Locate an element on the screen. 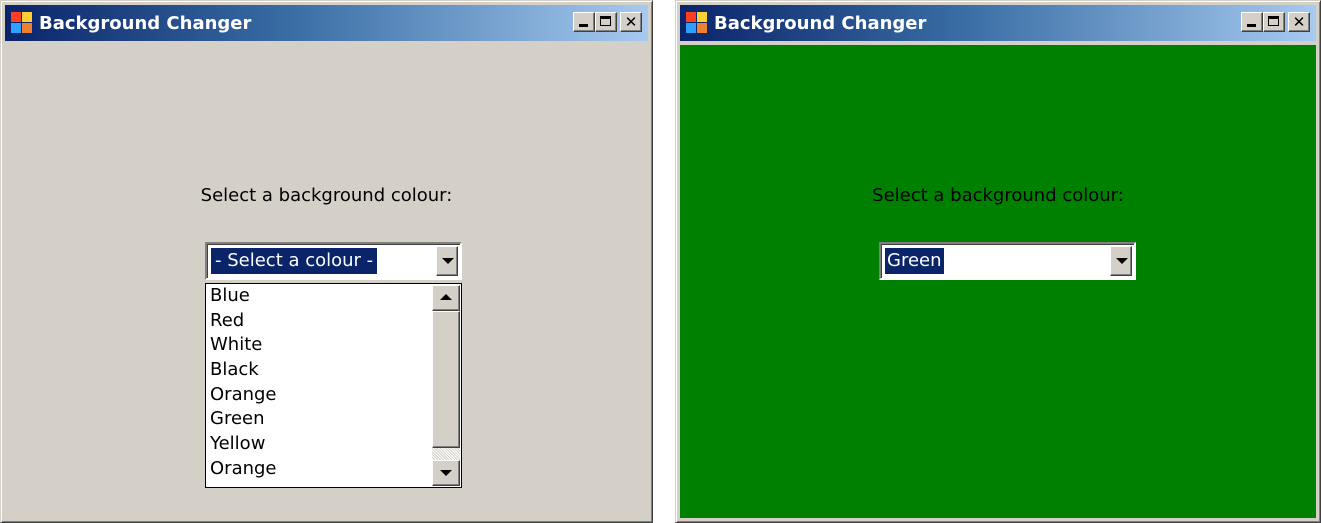  scroll-down-button is located at coordinates (446, 473).